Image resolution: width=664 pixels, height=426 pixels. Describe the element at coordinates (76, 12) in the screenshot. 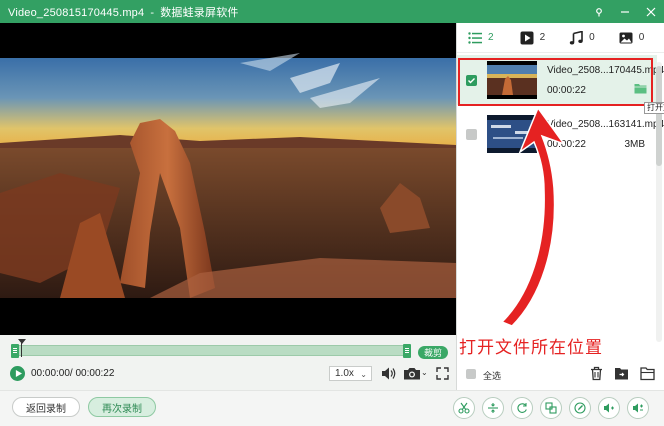

I see `video-filename: Video_250815170445.mp4` at that location.